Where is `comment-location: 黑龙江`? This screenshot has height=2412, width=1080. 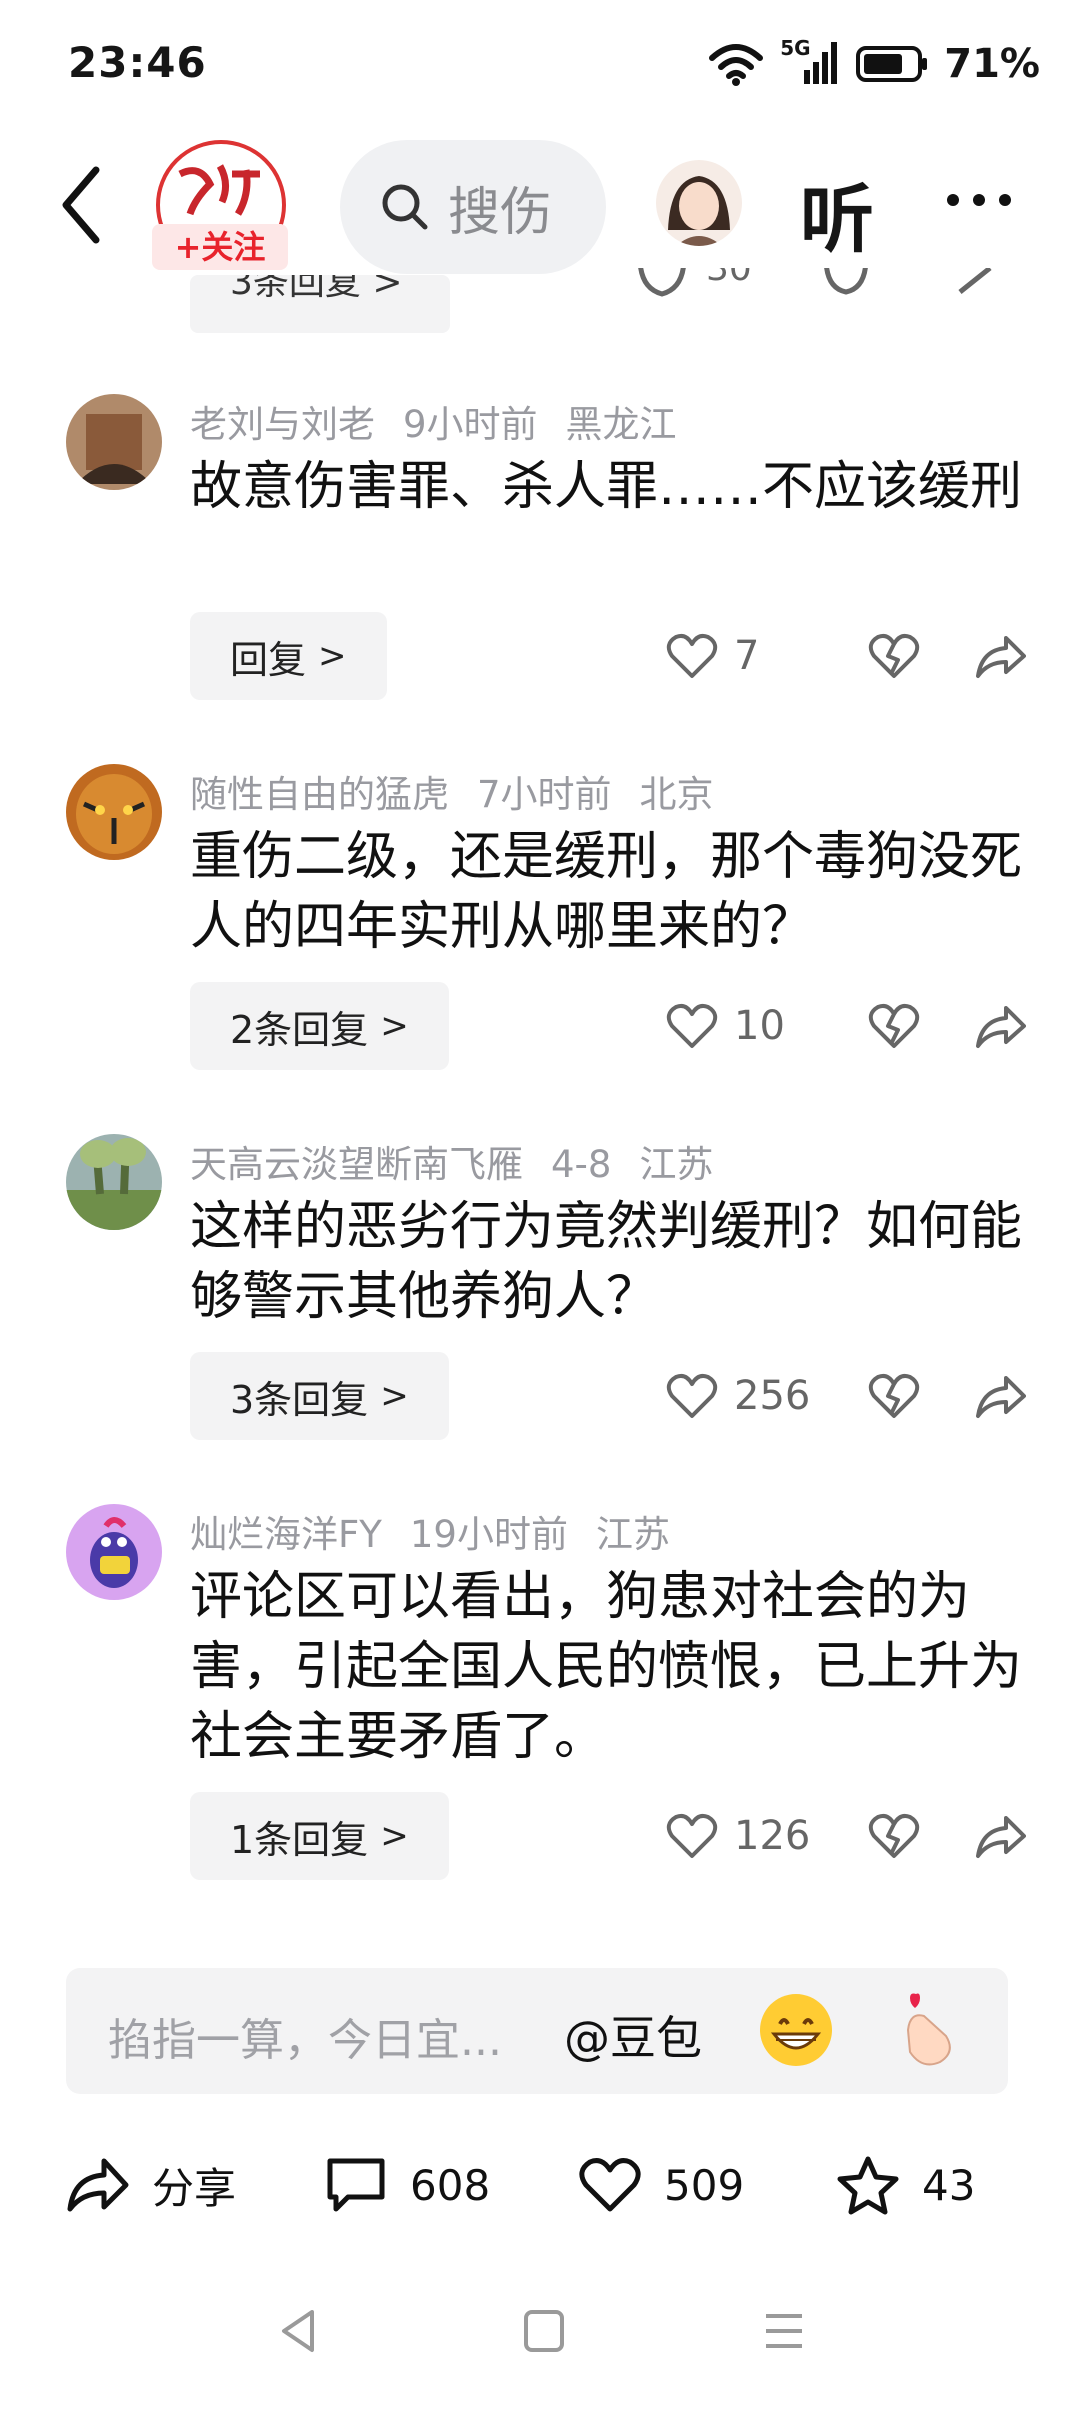
comment-location: 黑龙江 is located at coordinates (621, 424).